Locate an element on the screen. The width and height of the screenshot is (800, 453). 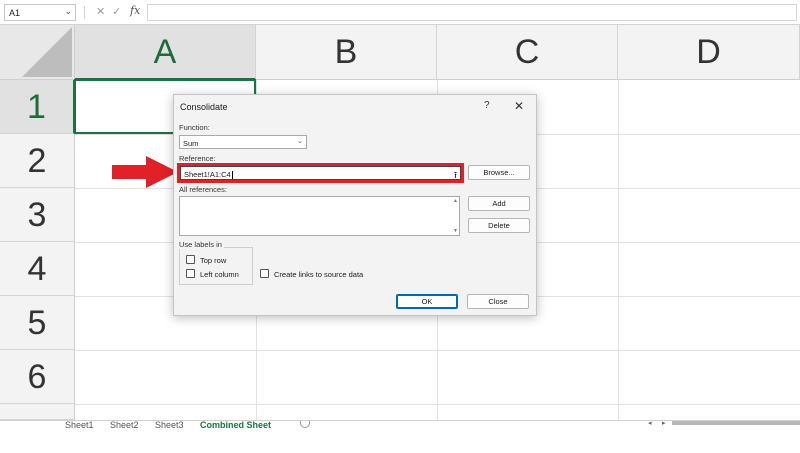
scroll-left-icon: ◂ is located at coordinates (650, 423).